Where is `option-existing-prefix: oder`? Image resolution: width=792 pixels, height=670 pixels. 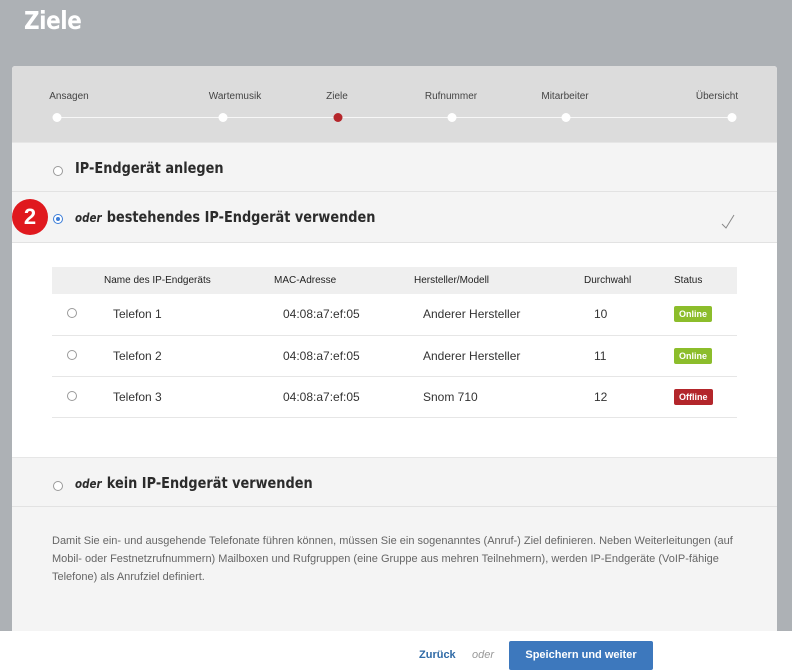 option-existing-prefix: oder is located at coordinates (88, 218).